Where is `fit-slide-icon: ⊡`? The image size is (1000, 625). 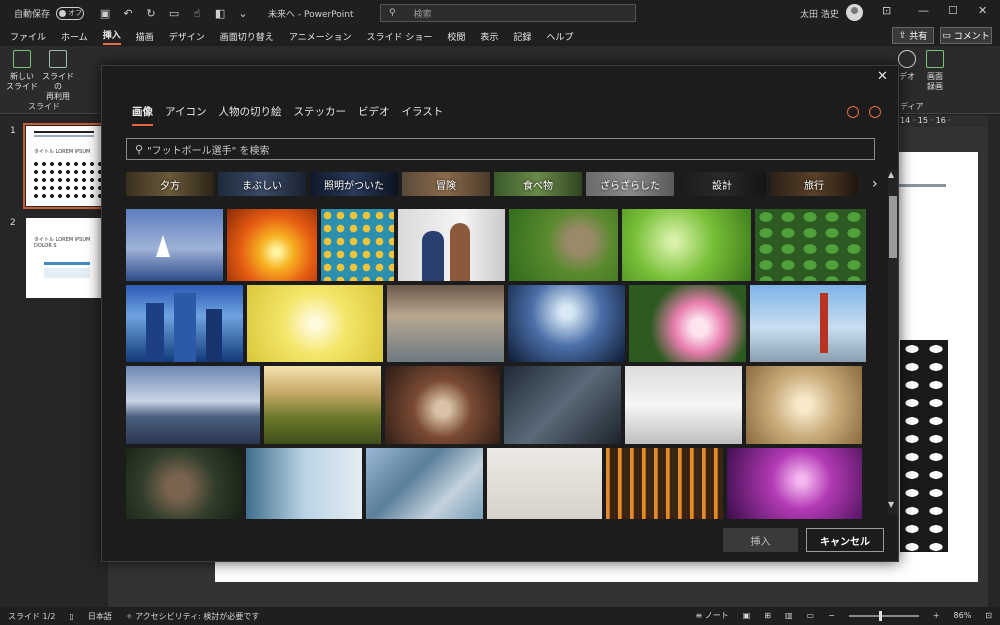
fit-slide-icon: ⊡ is located at coordinates (988, 615).